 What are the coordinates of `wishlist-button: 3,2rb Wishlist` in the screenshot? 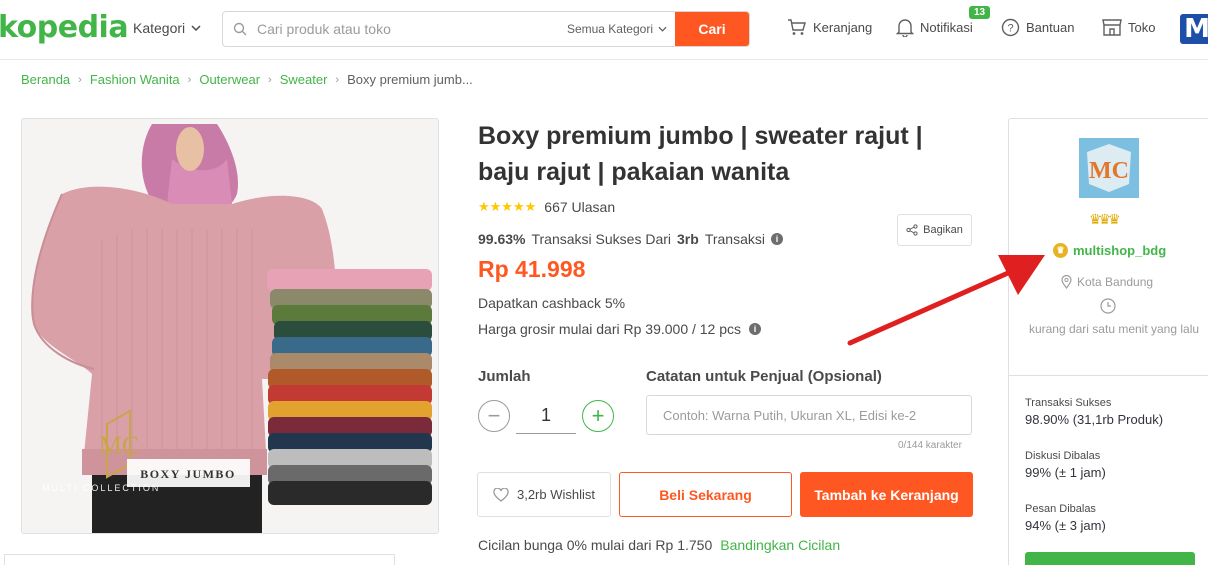 It's located at (544, 494).